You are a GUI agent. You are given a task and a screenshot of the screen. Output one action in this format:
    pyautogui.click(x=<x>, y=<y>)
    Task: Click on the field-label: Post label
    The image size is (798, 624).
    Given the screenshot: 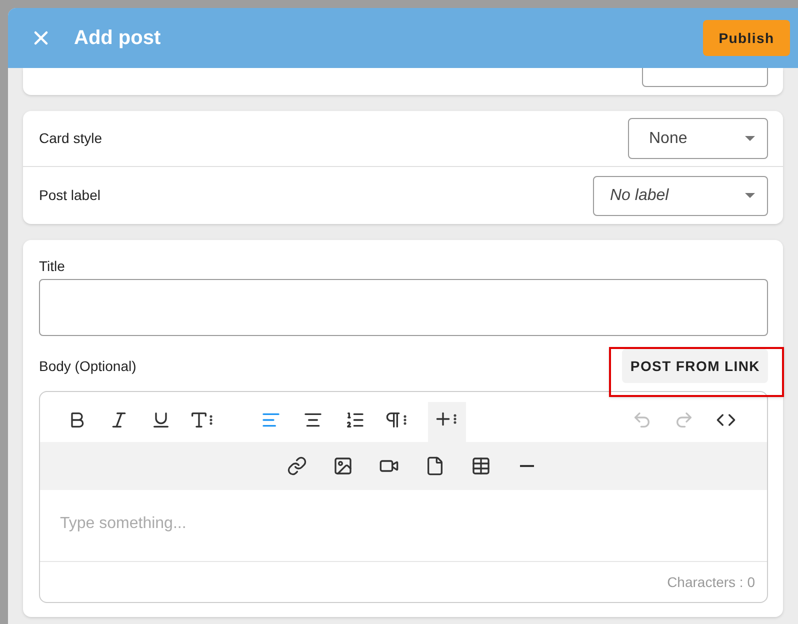 What is the action you would take?
    pyautogui.click(x=69, y=195)
    